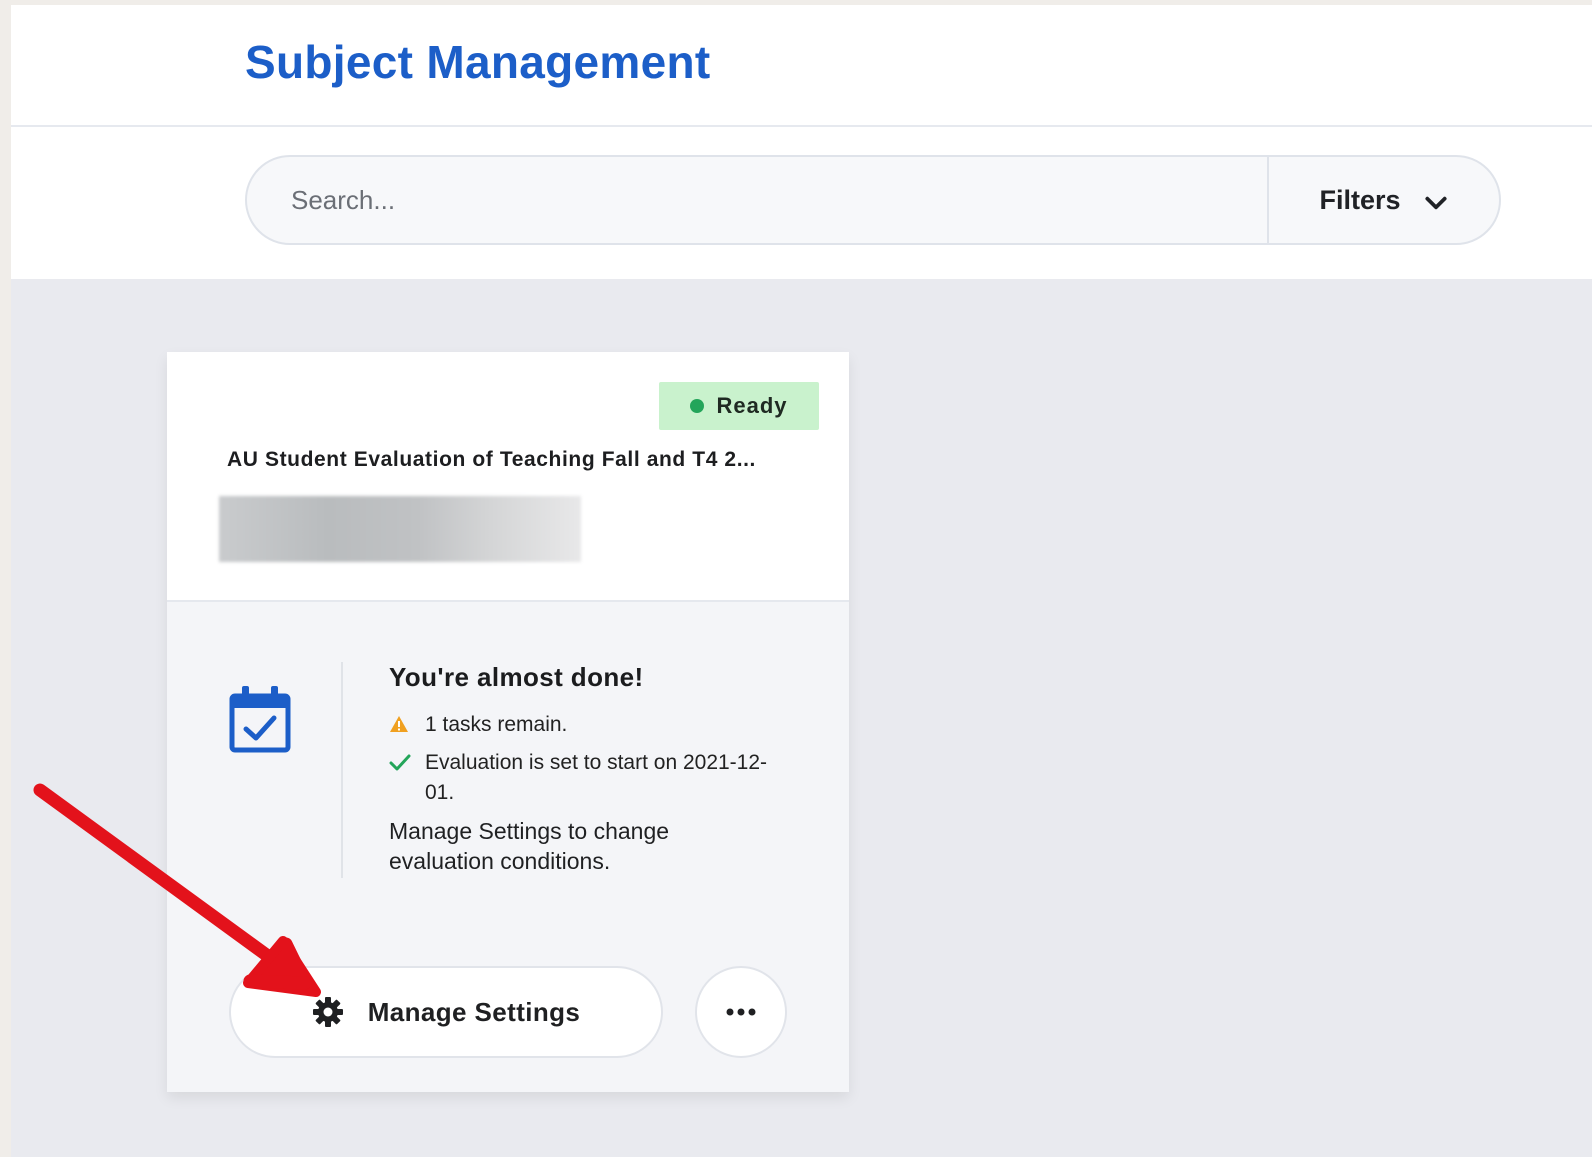  I want to click on redacted-block, so click(400, 529).